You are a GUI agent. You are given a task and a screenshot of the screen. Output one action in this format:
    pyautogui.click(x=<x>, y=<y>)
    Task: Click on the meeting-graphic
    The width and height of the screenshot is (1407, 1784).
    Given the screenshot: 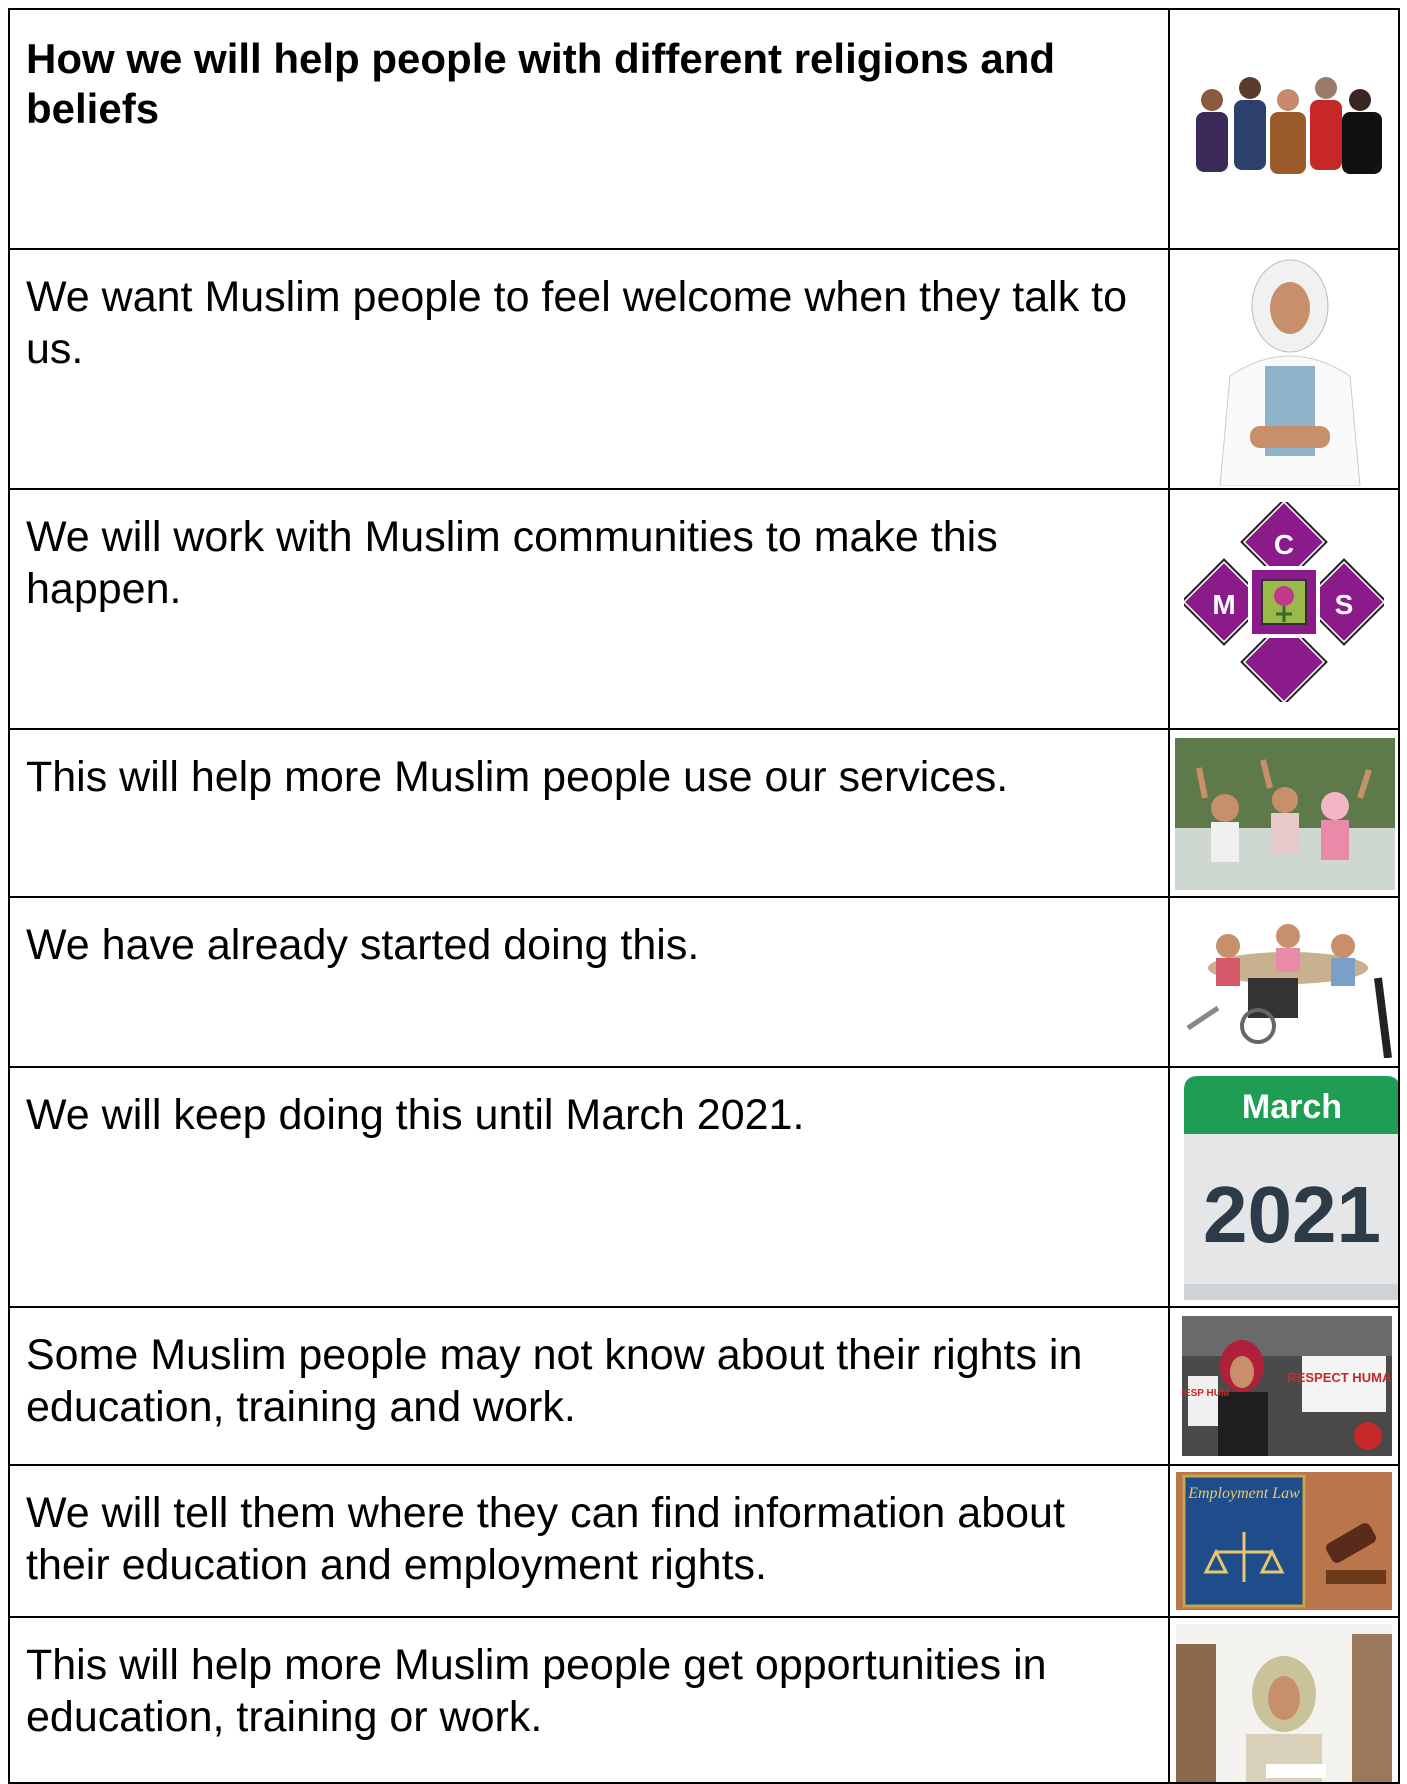 What is the action you would take?
    pyautogui.click(x=1289, y=991)
    